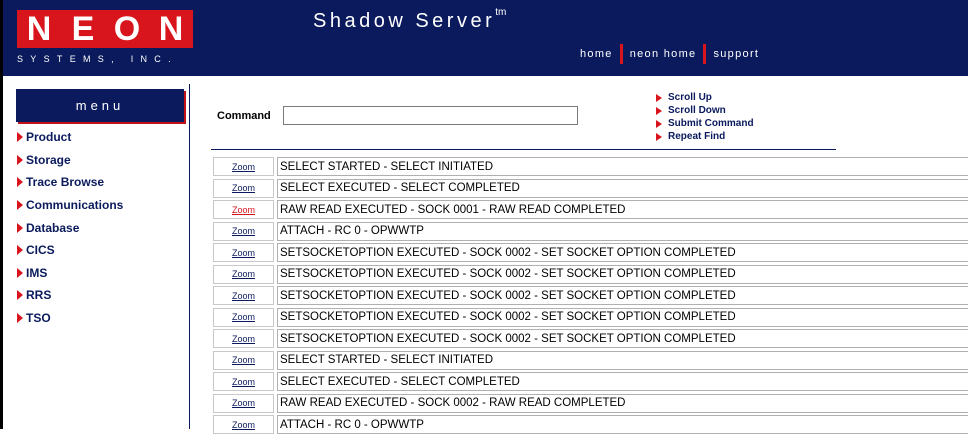 This screenshot has height=436, width=968. What do you see at coordinates (663, 54) in the screenshot?
I see `nav-link-neon-home: neon home` at bounding box center [663, 54].